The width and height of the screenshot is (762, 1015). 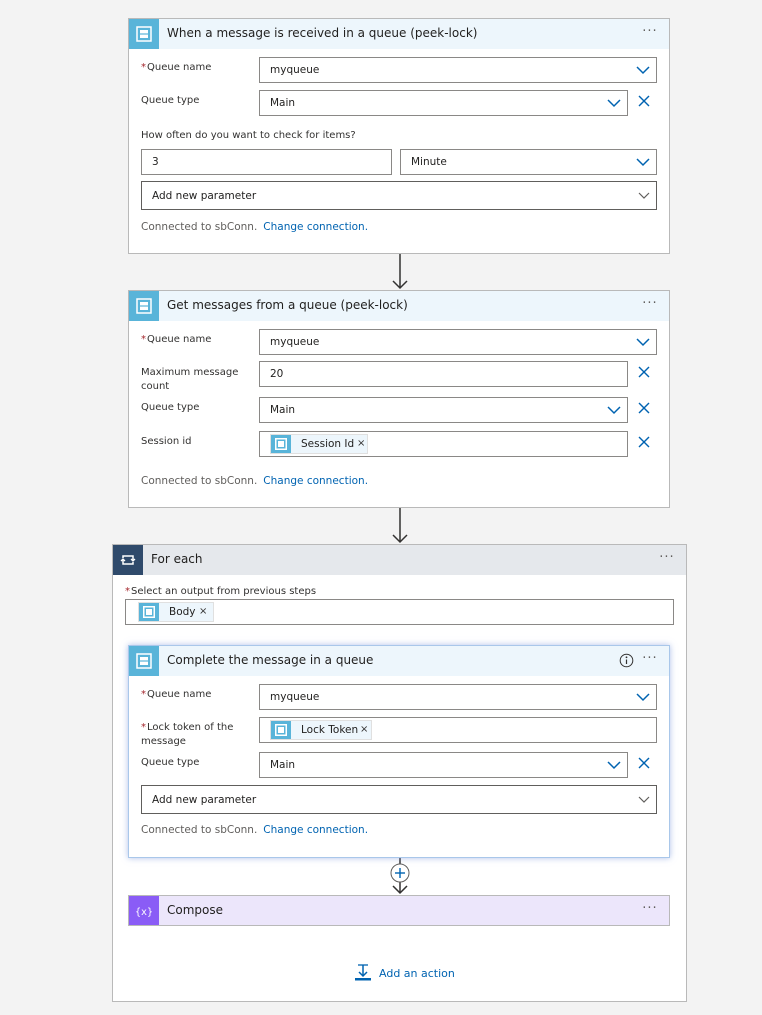 I want to click on lock-token-label: *Lock token of the message, so click(x=187, y=734).